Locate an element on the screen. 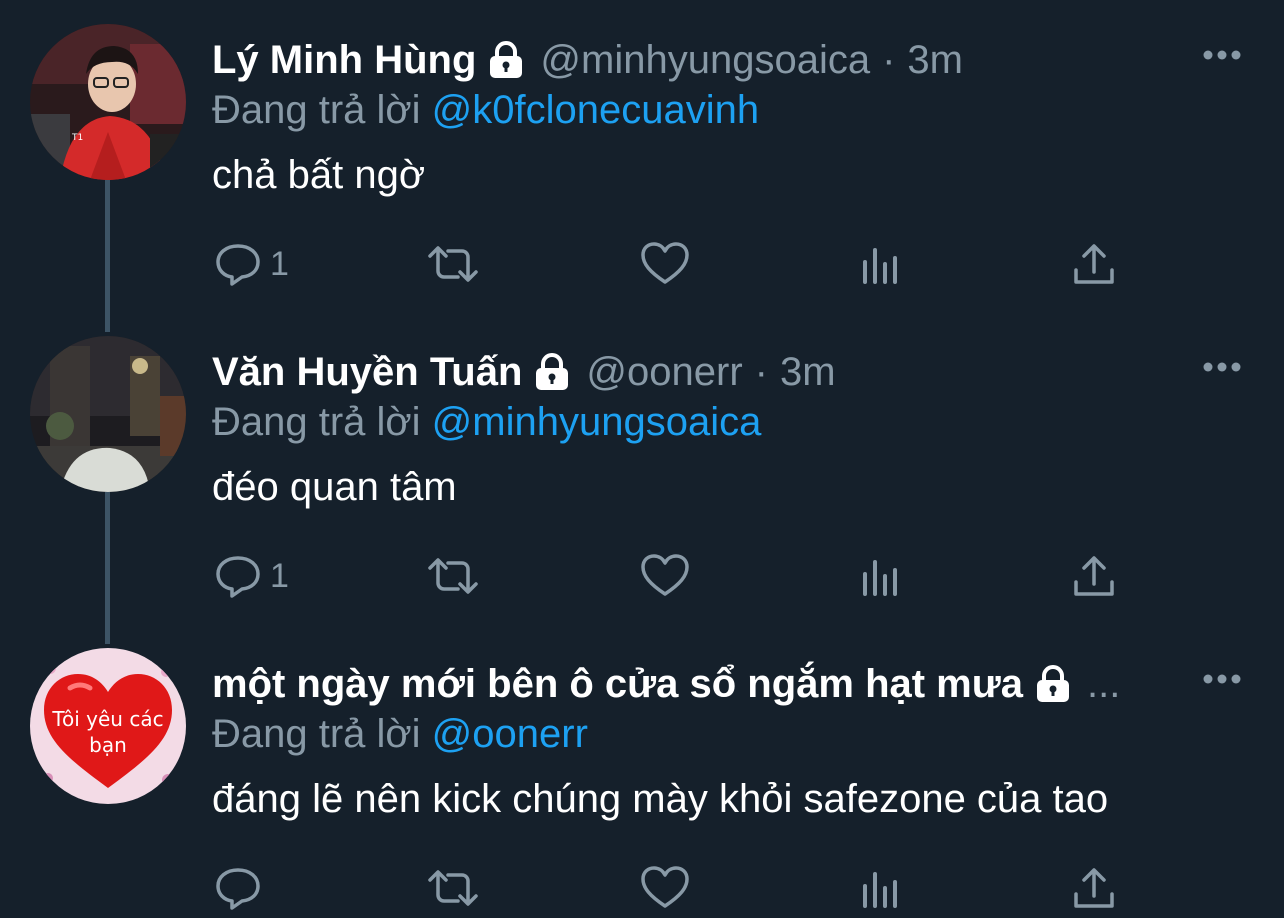 This screenshot has height=918, width=1284. avatar-caption: Tôi yêu các bạn is located at coordinates (108, 732).